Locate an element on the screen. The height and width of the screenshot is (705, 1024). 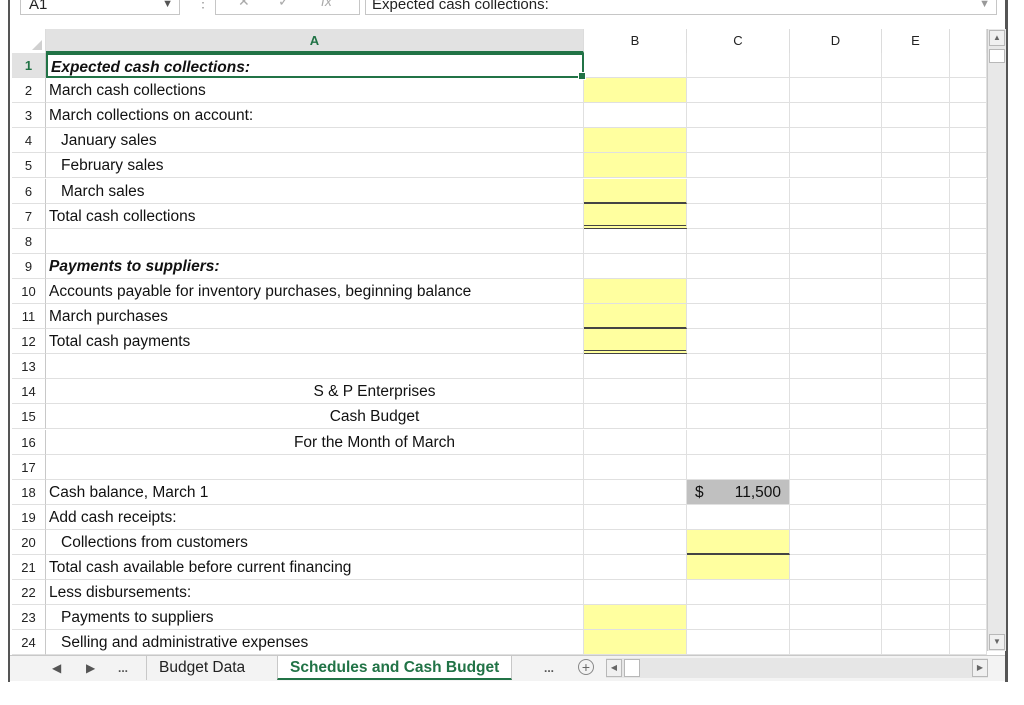
cell-b8 is located at coordinates (635, 241).